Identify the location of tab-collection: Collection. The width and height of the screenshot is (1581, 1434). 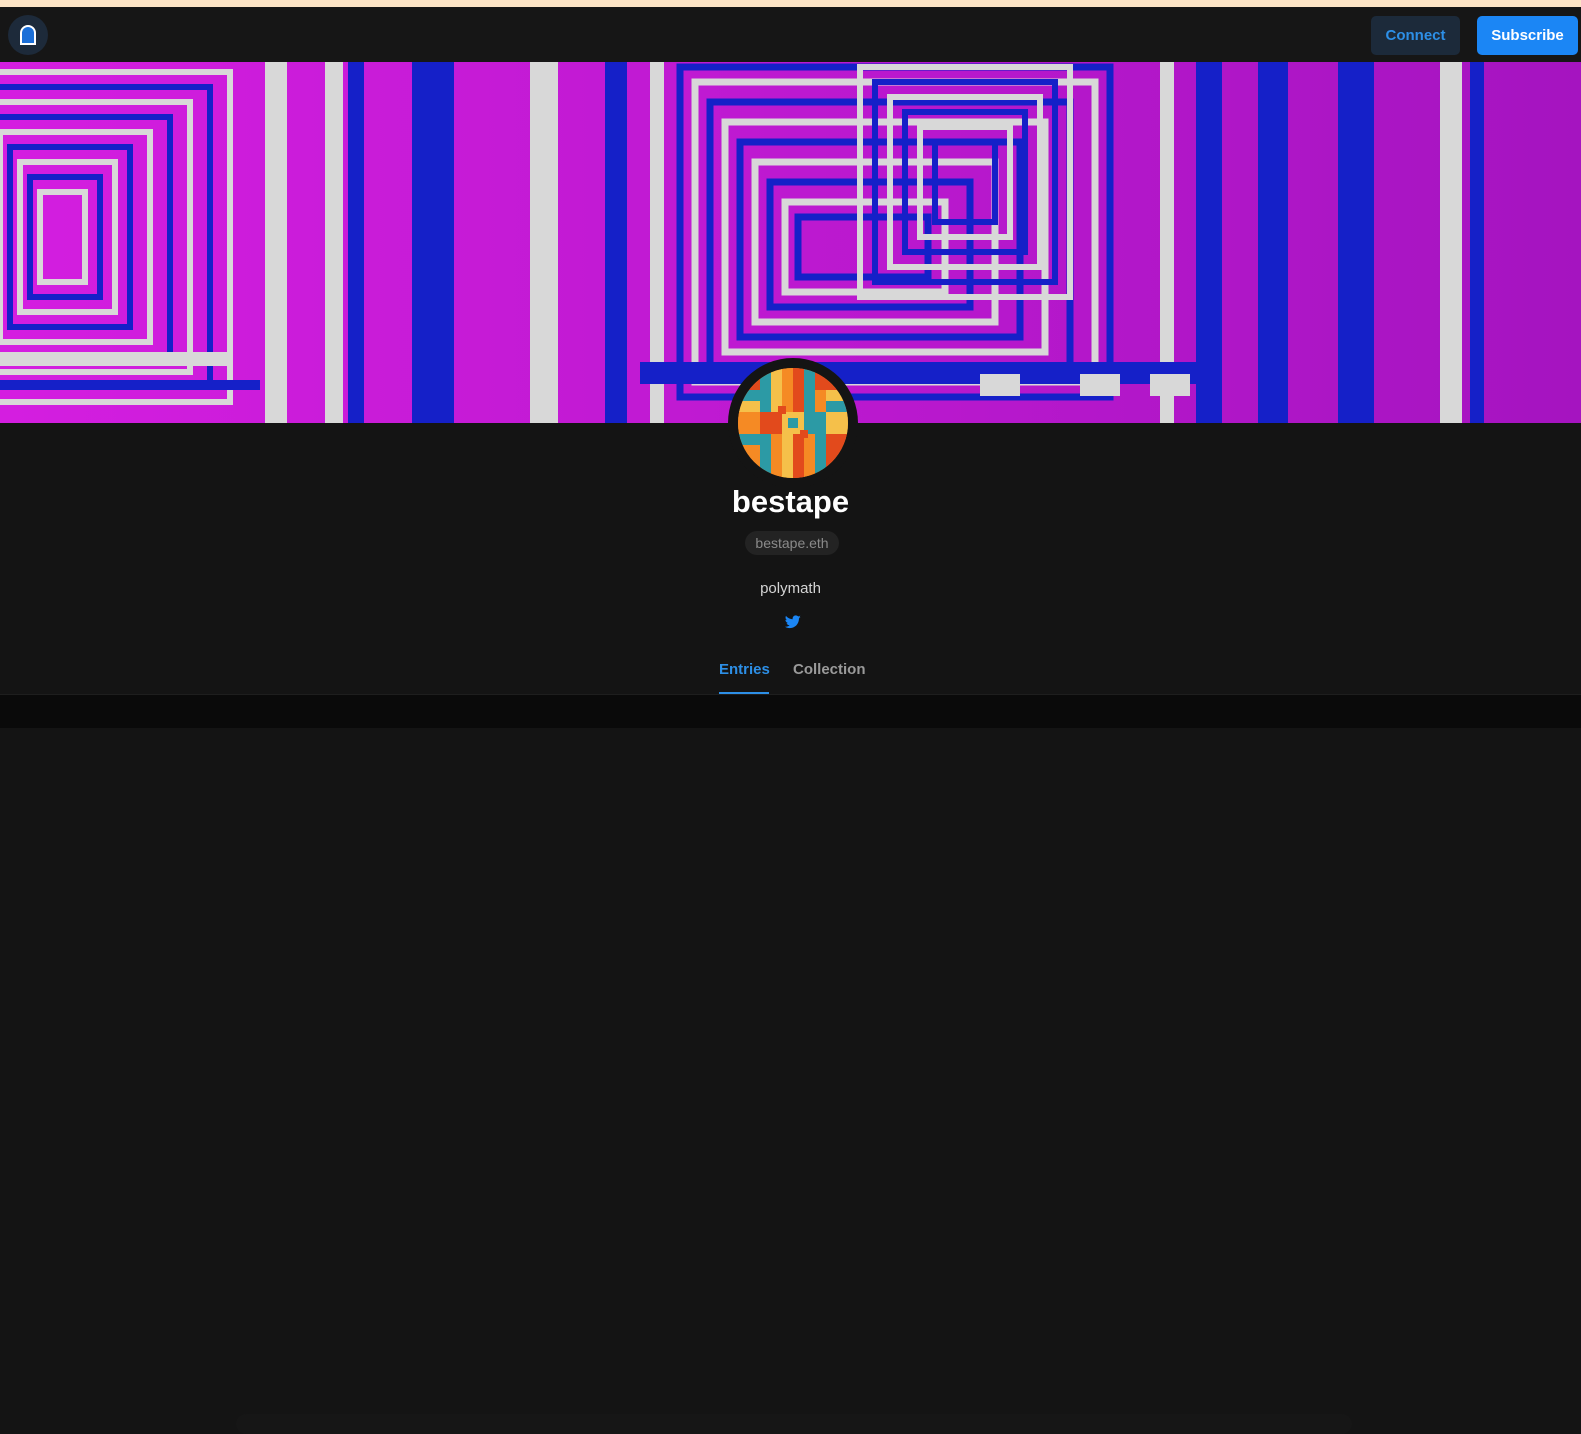
(829, 669).